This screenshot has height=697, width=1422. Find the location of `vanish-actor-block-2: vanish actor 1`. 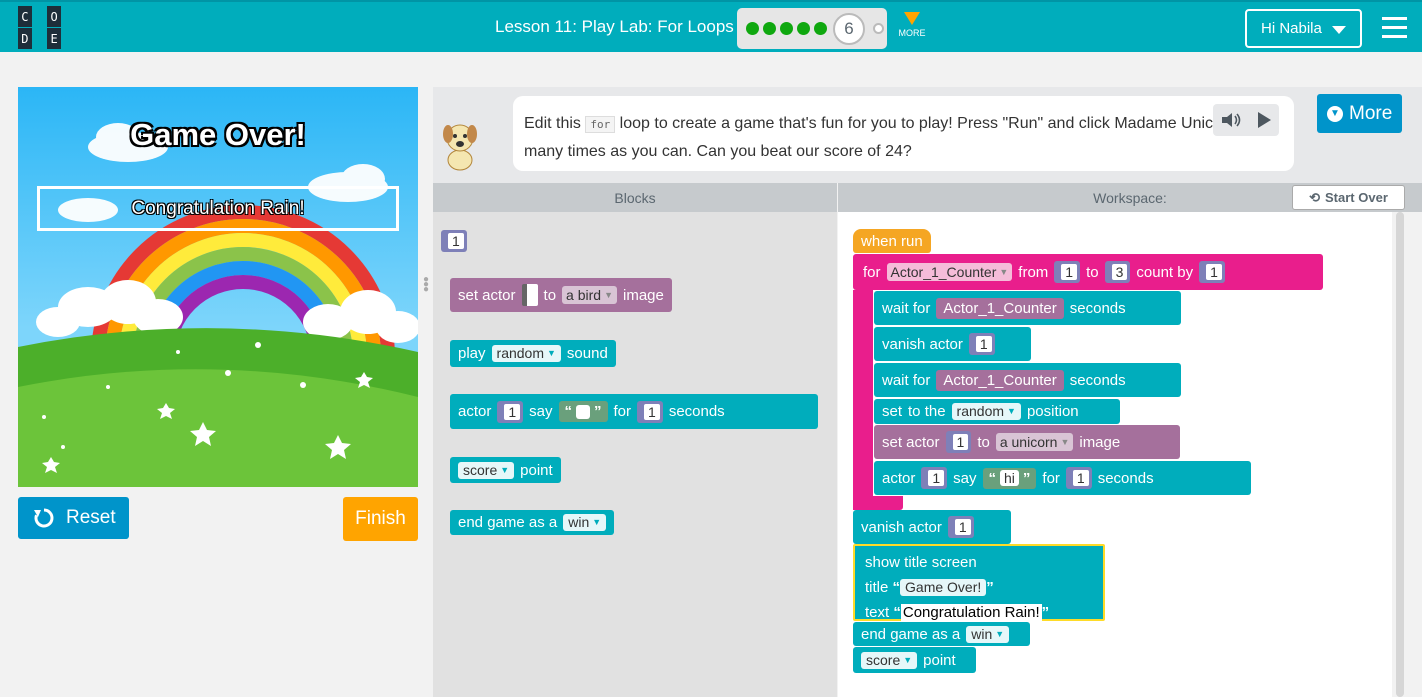

vanish-actor-block-2: vanish actor 1 is located at coordinates (932, 527).